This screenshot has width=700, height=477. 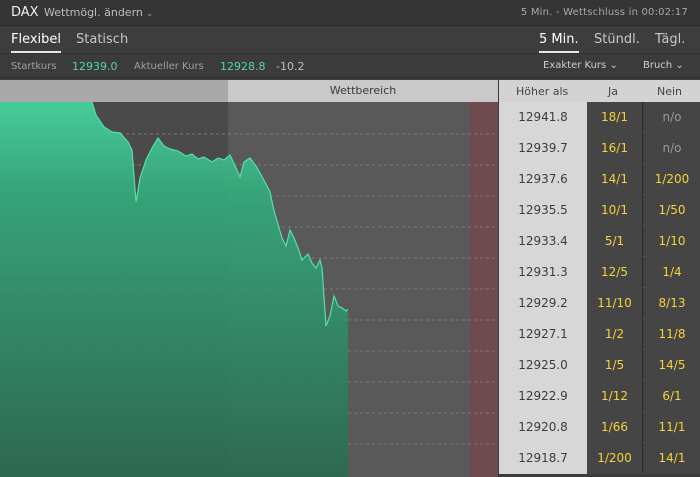 I want to click on closing-zone, so click(x=484, y=278).